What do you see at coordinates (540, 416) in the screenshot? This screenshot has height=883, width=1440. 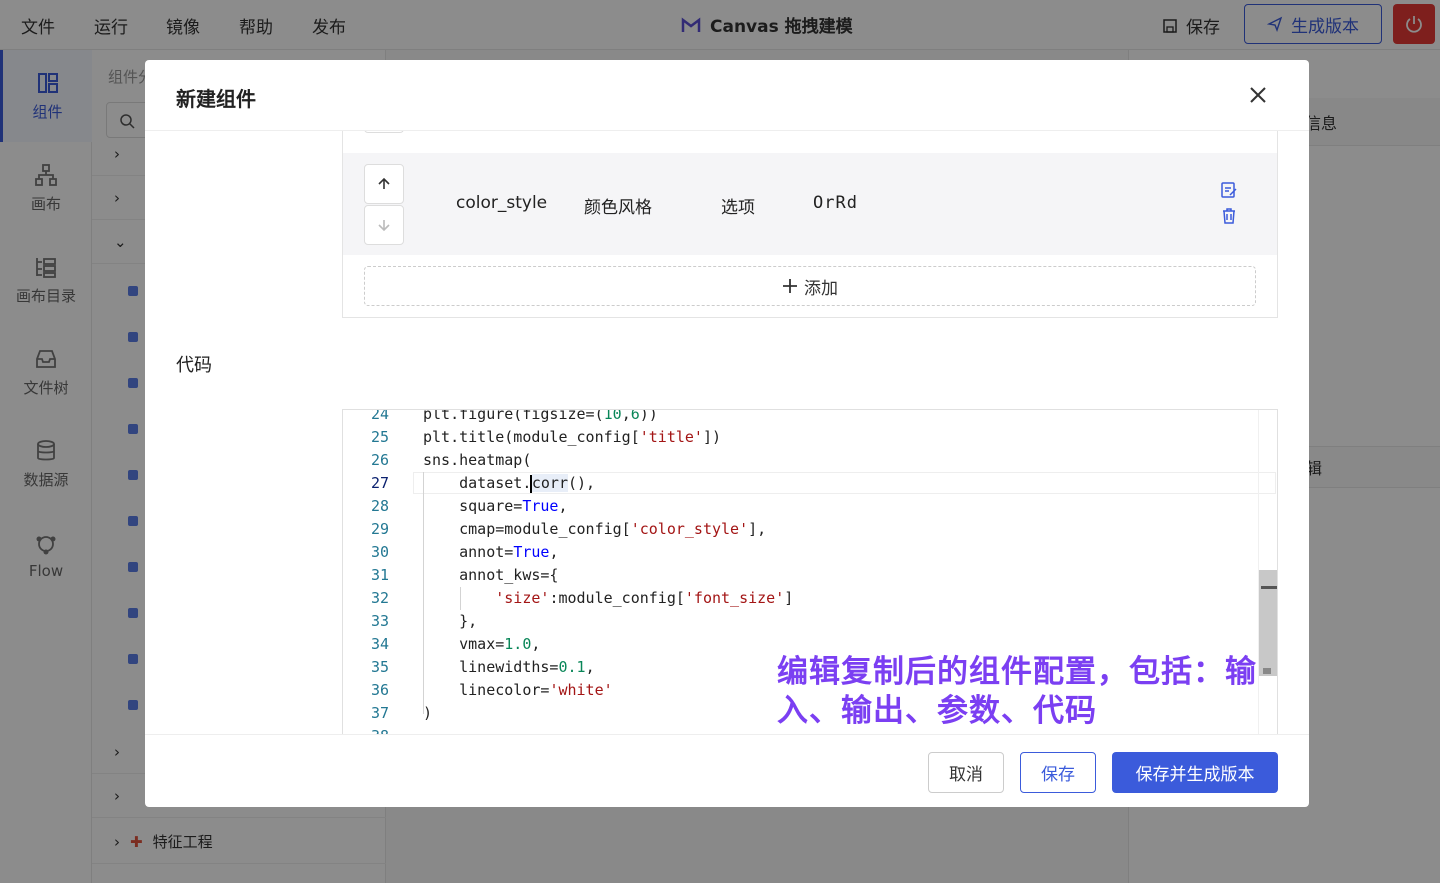 I see `code-text: plt.figure(figsize=(10,6))` at bounding box center [540, 416].